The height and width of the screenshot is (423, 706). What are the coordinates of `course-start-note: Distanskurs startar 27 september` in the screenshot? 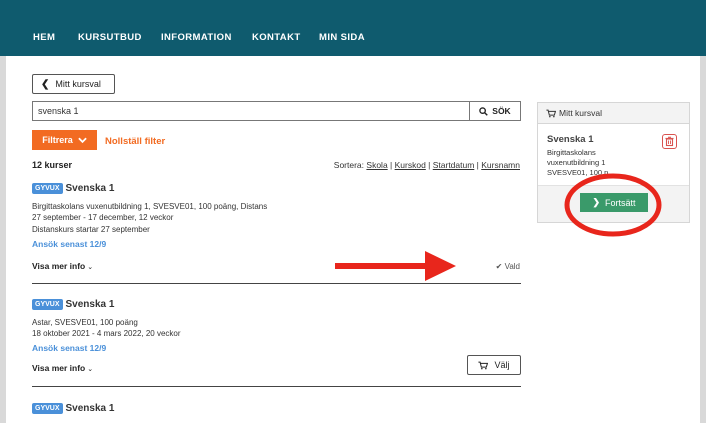 It's located at (91, 229).